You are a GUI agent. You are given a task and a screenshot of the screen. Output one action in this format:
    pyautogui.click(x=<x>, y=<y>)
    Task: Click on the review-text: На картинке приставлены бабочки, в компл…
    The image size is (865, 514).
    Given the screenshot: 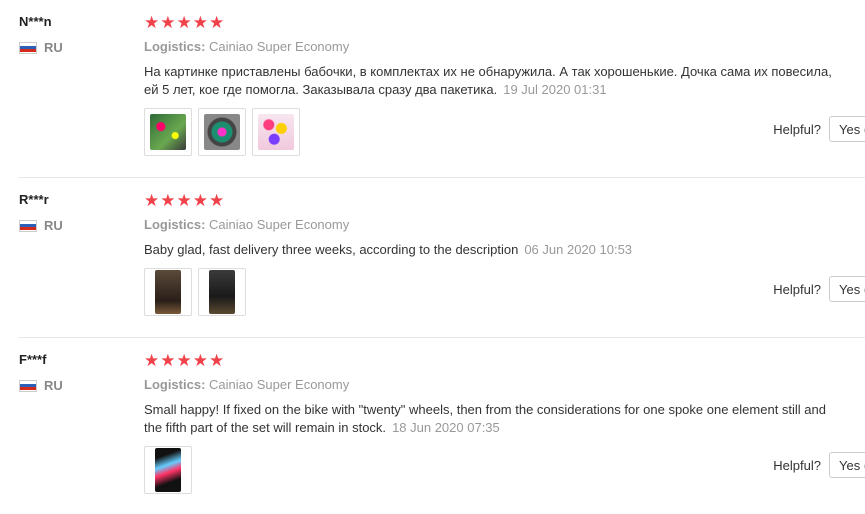 What is the action you would take?
    pyautogui.click(x=494, y=81)
    